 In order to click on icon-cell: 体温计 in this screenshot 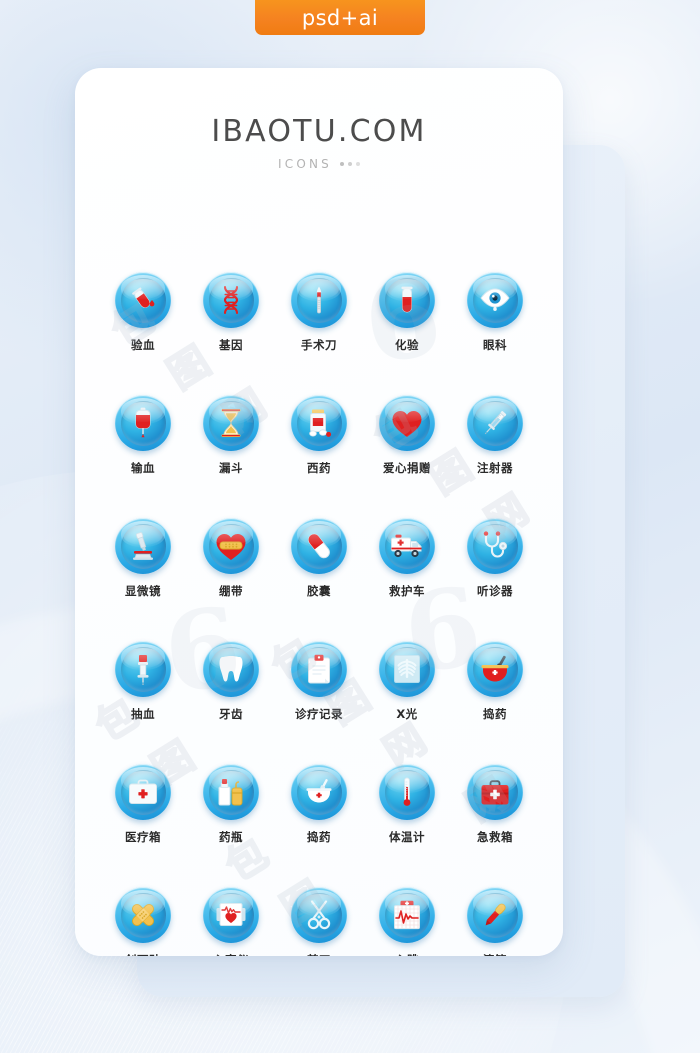, I will do `click(407, 804)`.